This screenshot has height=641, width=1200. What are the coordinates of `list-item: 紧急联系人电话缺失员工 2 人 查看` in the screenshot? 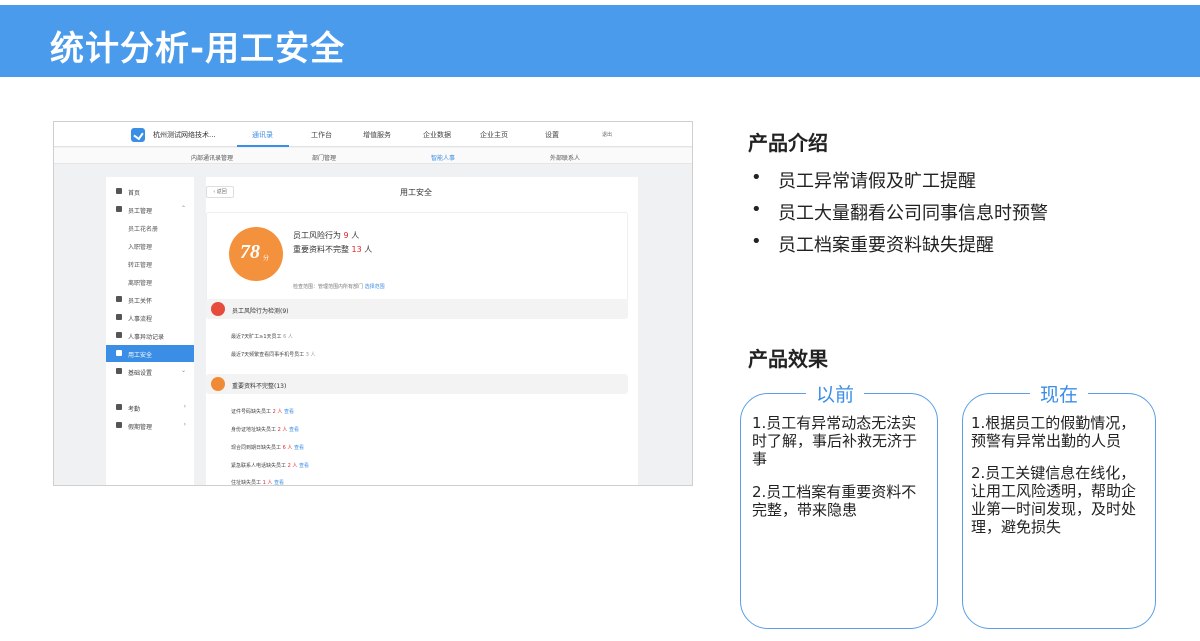 It's located at (270, 466).